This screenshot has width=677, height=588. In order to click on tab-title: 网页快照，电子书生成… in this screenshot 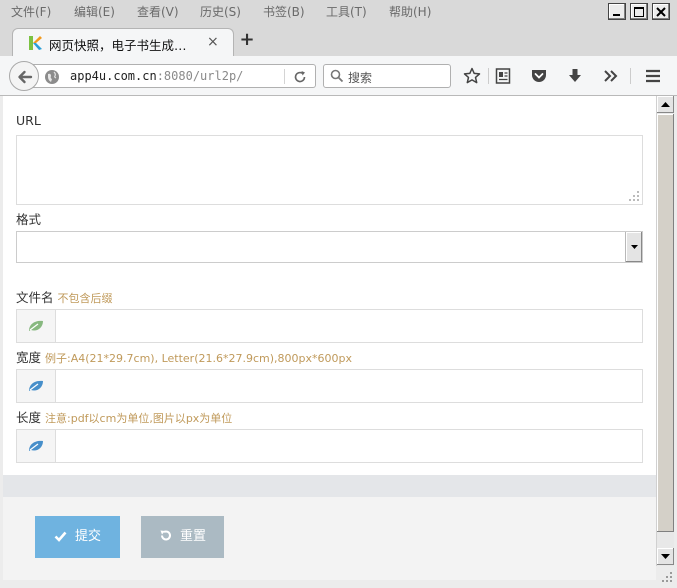, I will do `click(118, 45)`.